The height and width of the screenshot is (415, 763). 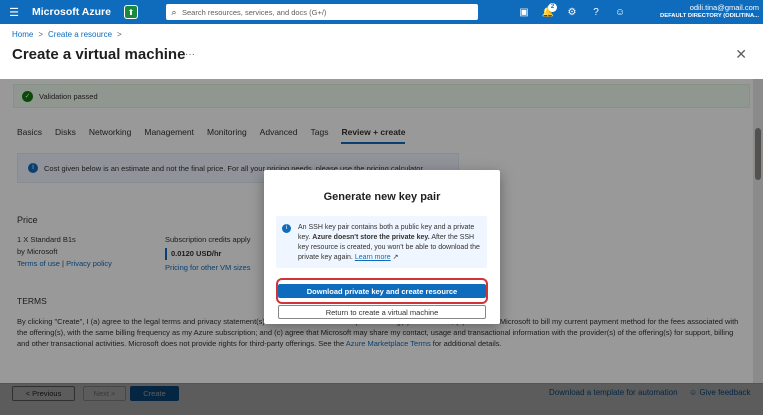 What do you see at coordinates (382, 291) in the screenshot?
I see `download-private-key-button: Download private key and create resource` at bounding box center [382, 291].